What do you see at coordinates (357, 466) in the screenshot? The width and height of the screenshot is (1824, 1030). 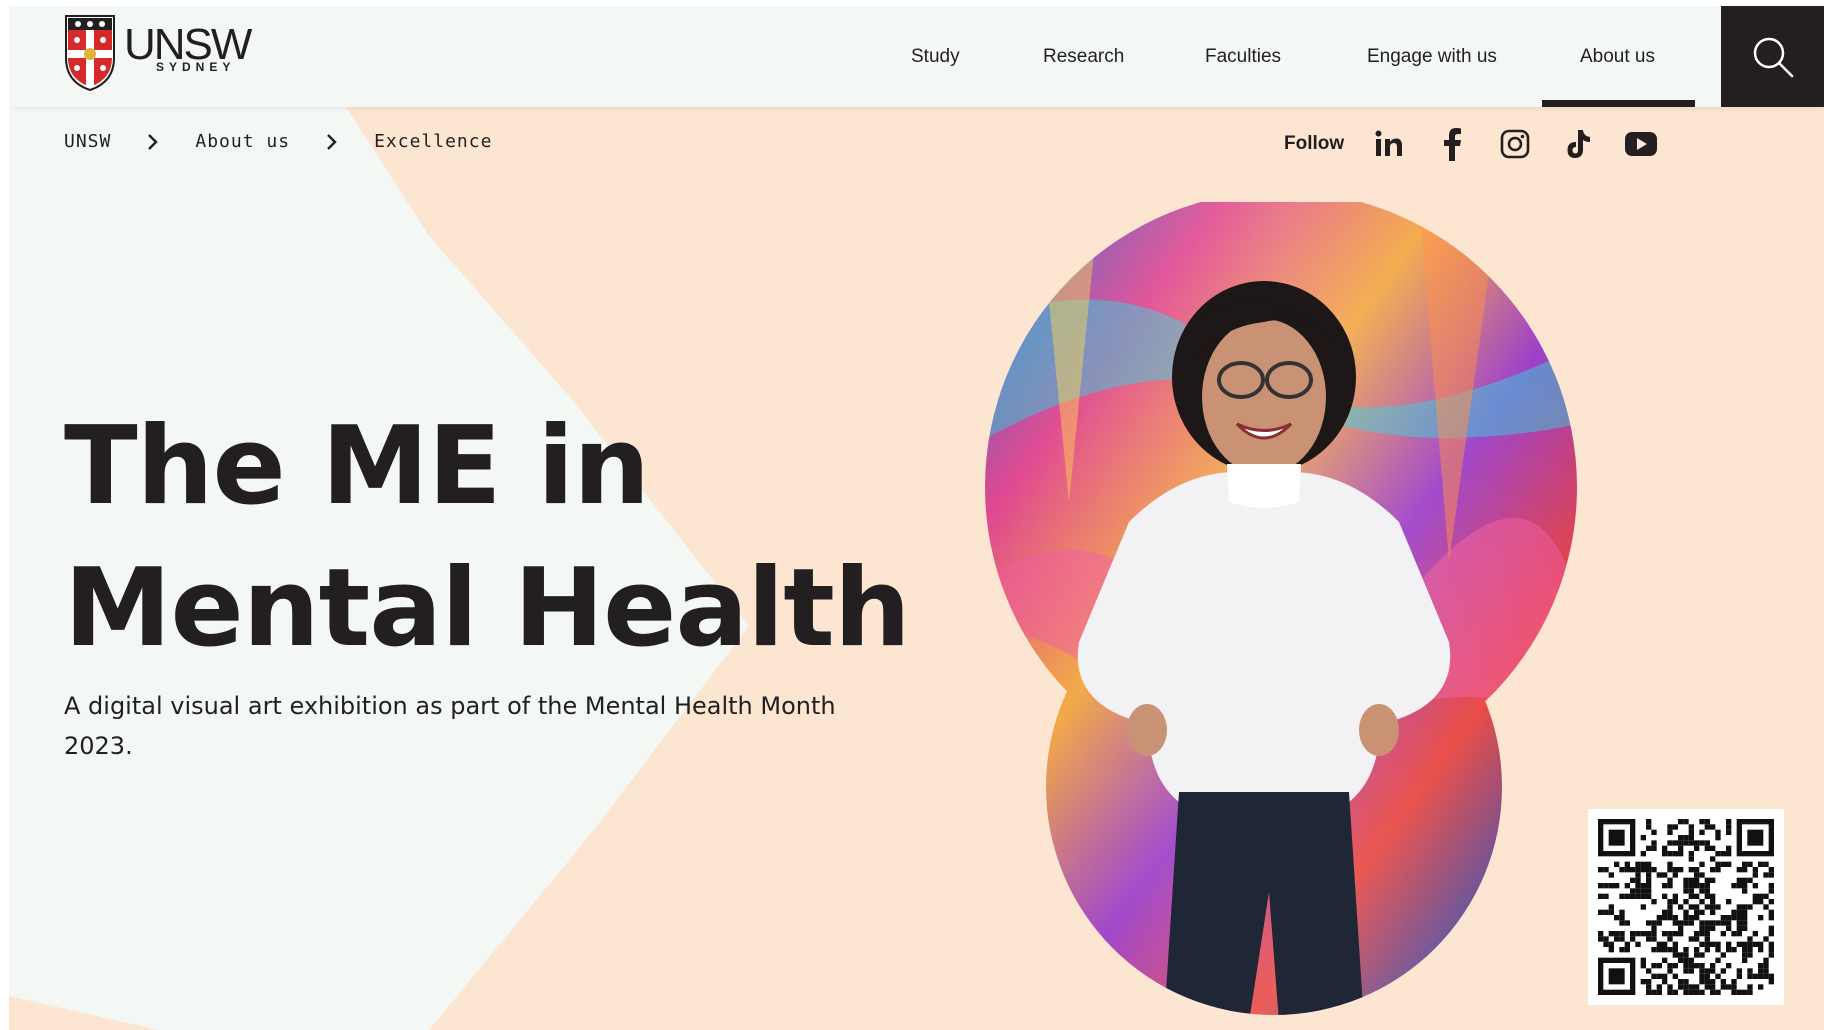 I see `hero-title-line-1: The ME in` at bounding box center [357, 466].